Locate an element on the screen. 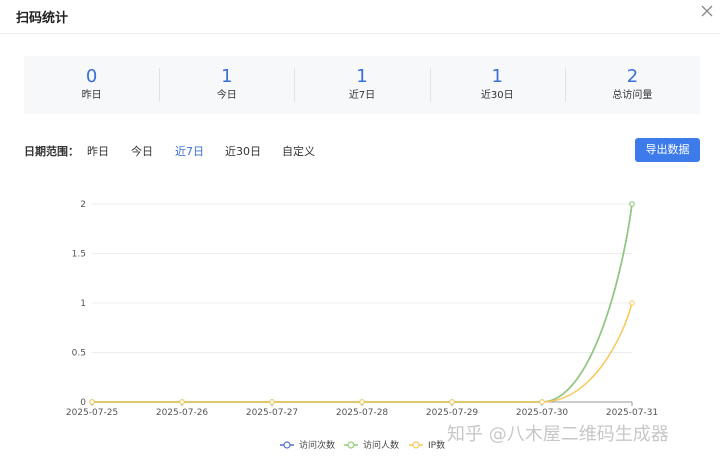 The image size is (720, 461). y-tick-label: 0 is located at coordinates (83, 403).